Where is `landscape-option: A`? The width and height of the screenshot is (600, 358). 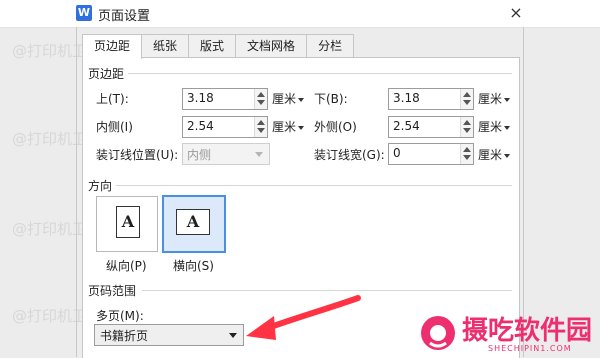
landscape-option: A is located at coordinates (194, 224).